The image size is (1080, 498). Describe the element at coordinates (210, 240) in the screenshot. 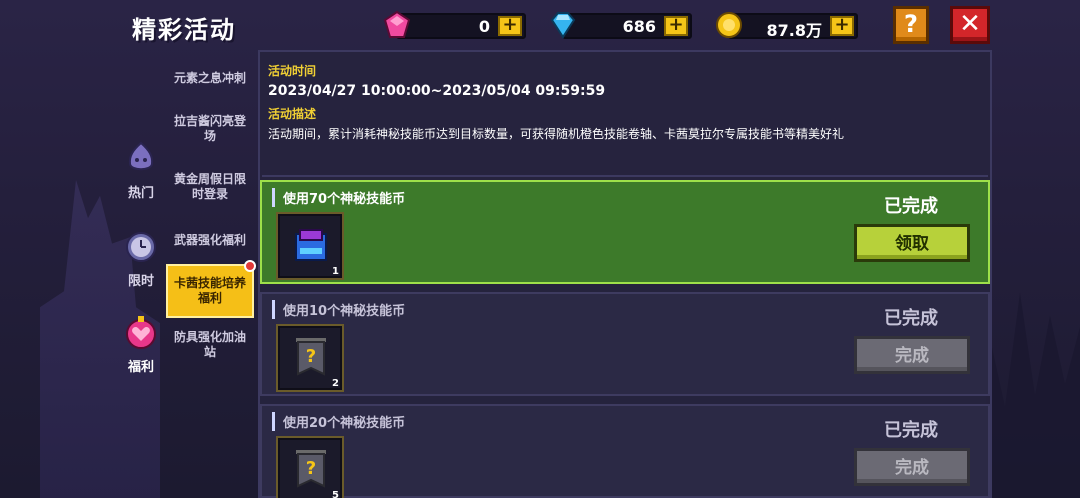

I see `submenu-item: 武器强化福利` at that location.